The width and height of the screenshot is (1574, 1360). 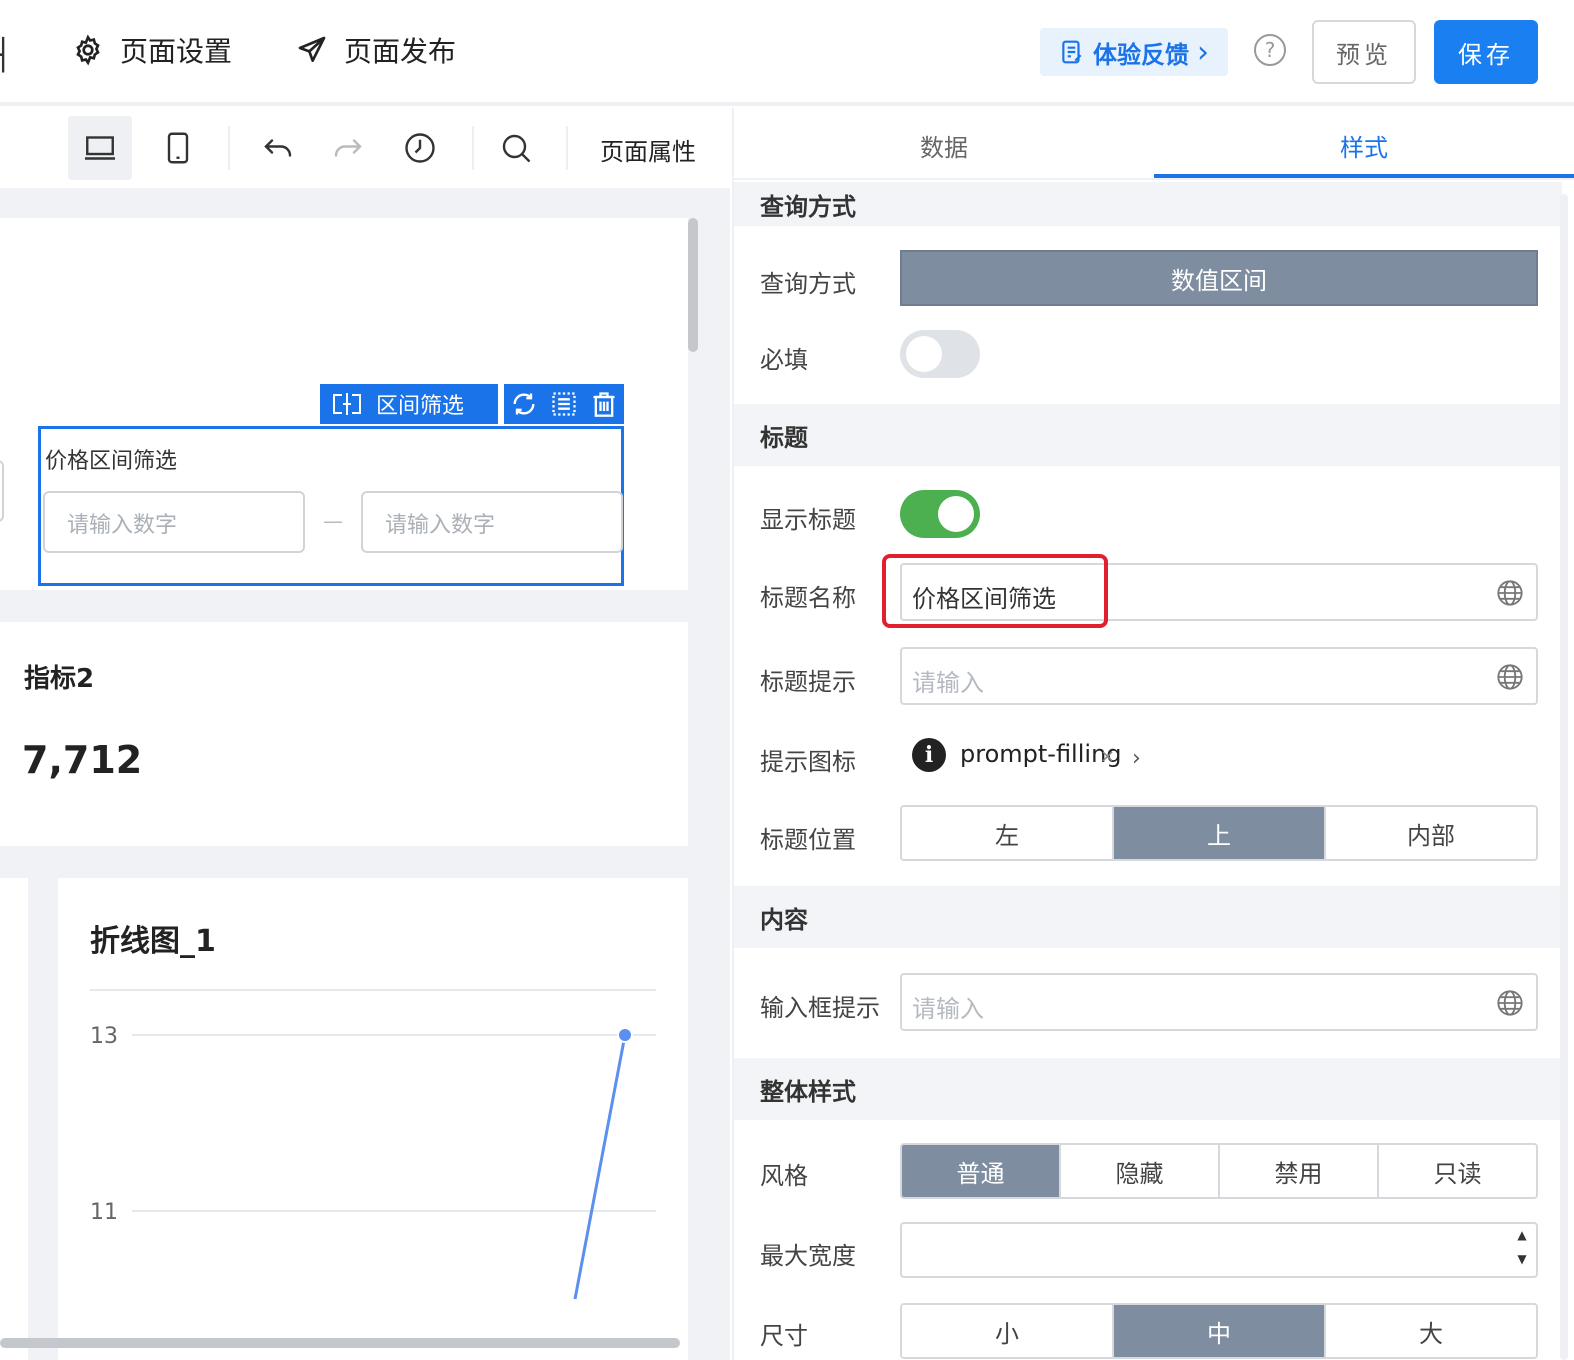 I want to click on info-icon: i, so click(x=929, y=755).